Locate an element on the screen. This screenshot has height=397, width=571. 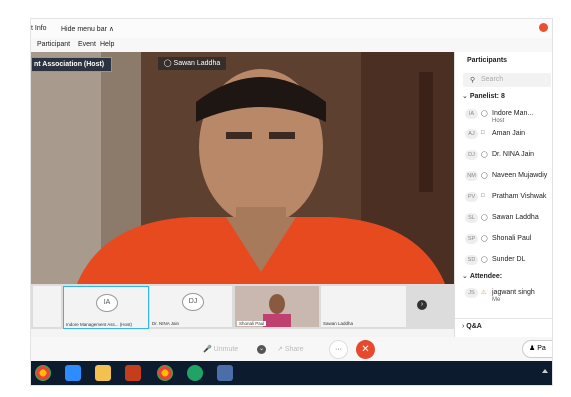
file-explorer-icon is located at coordinates (103, 373).